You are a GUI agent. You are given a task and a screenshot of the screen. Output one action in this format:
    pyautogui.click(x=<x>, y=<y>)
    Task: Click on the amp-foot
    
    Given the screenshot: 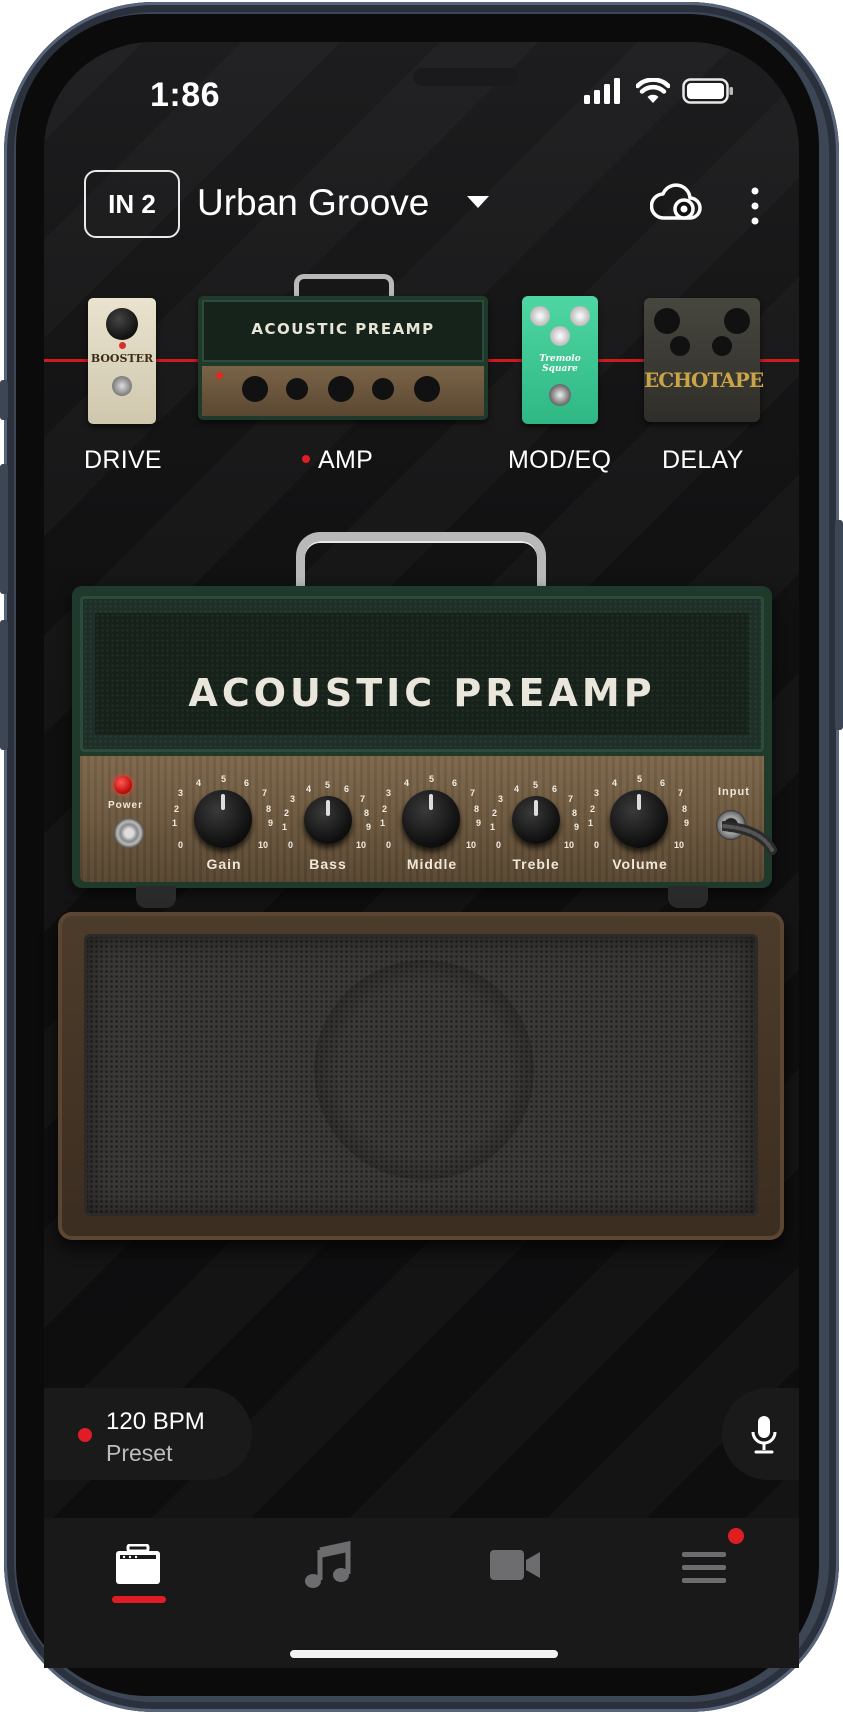 What is the action you would take?
    pyautogui.click(x=156, y=897)
    